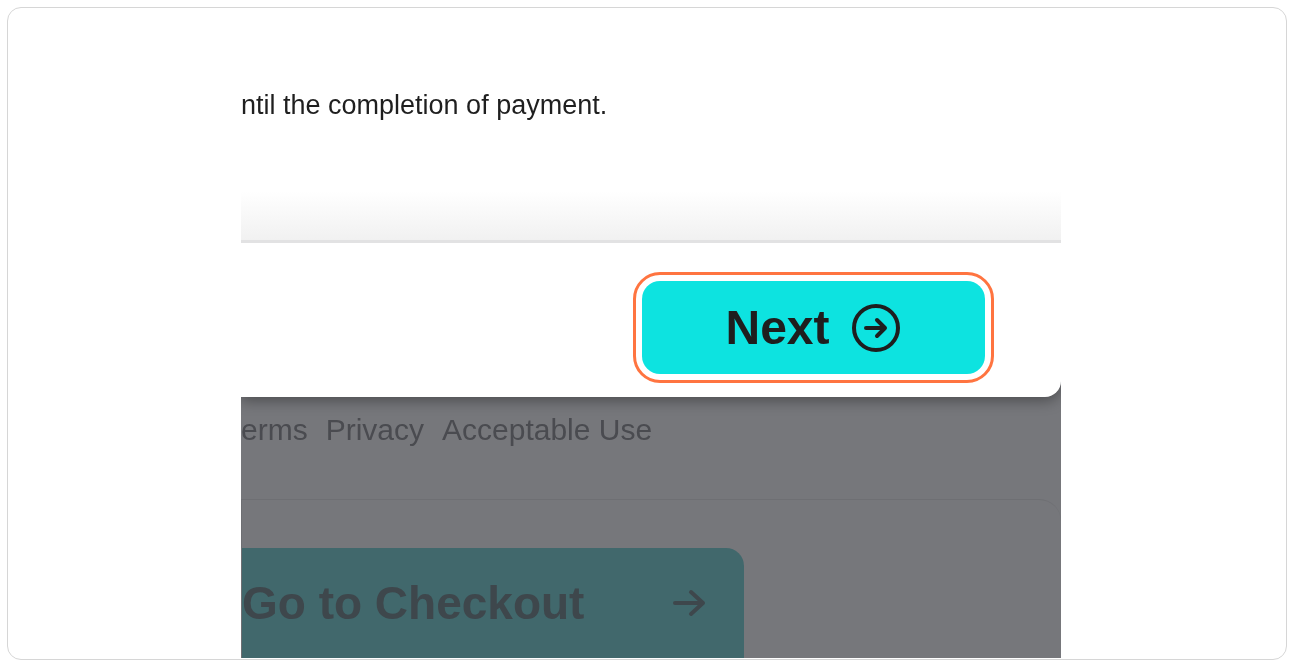  What do you see at coordinates (875, 327) in the screenshot?
I see `arrow-circle-icon` at bounding box center [875, 327].